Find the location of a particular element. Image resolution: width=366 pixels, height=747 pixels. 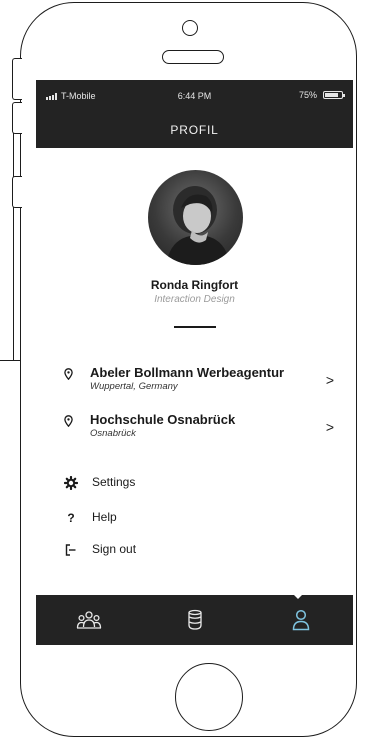

profile-name: Ronda Ringfort is located at coordinates (194, 285).